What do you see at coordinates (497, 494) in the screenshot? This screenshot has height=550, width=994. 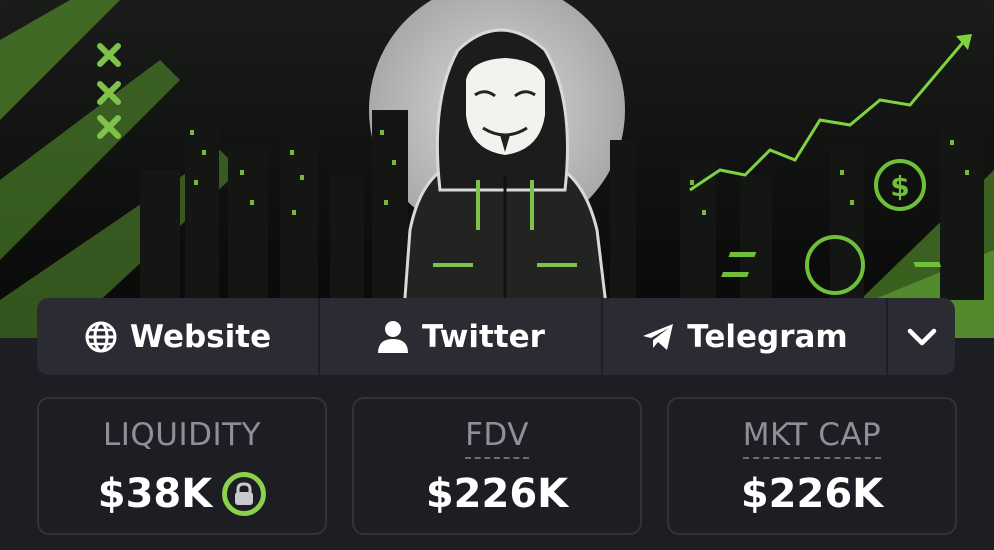 I see `fdv-value: $226K` at bounding box center [497, 494].